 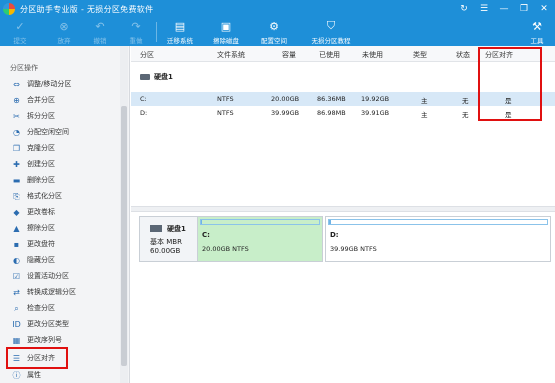 What do you see at coordinates (64, 26) in the screenshot?
I see `cancel-circle-icon: ⊗` at bounding box center [64, 26].